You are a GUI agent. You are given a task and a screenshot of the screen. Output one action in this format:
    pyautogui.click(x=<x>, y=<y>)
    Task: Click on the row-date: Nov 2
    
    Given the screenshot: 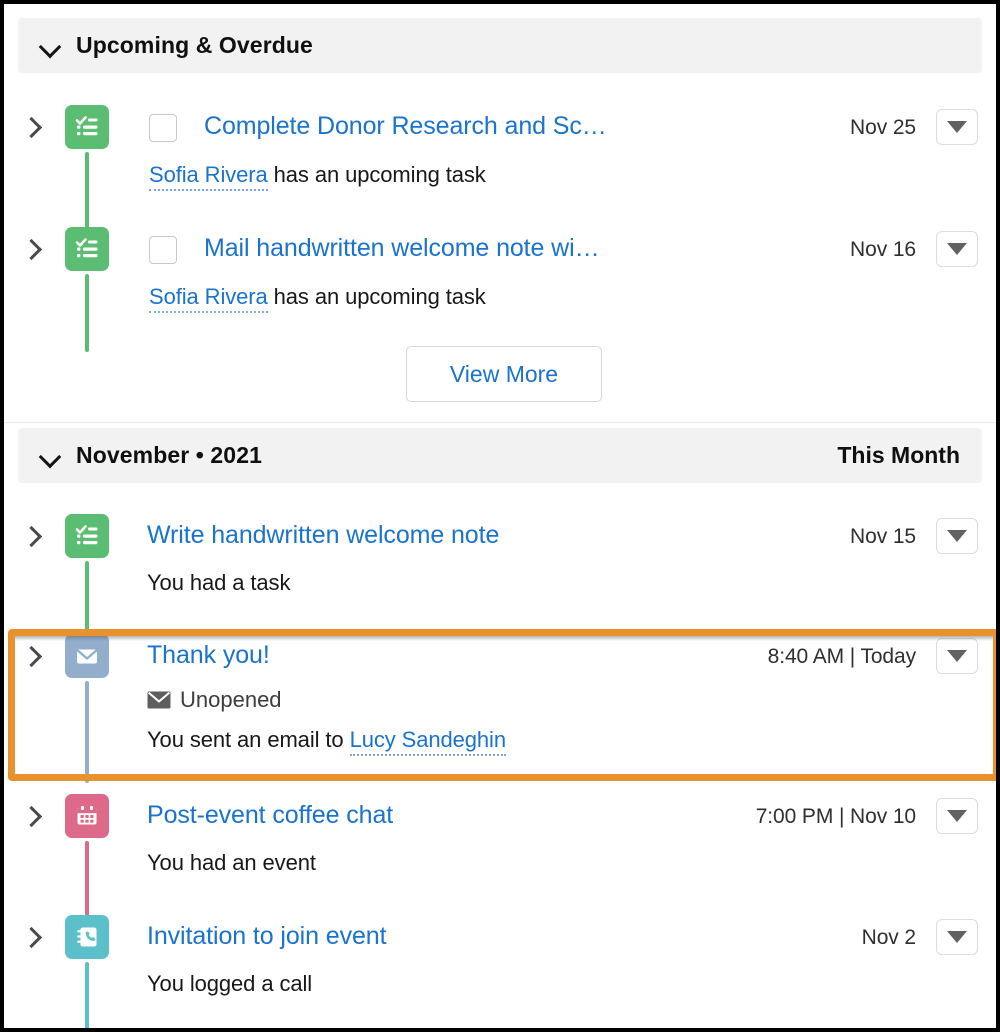 What is the action you would take?
    pyautogui.click(x=888, y=937)
    